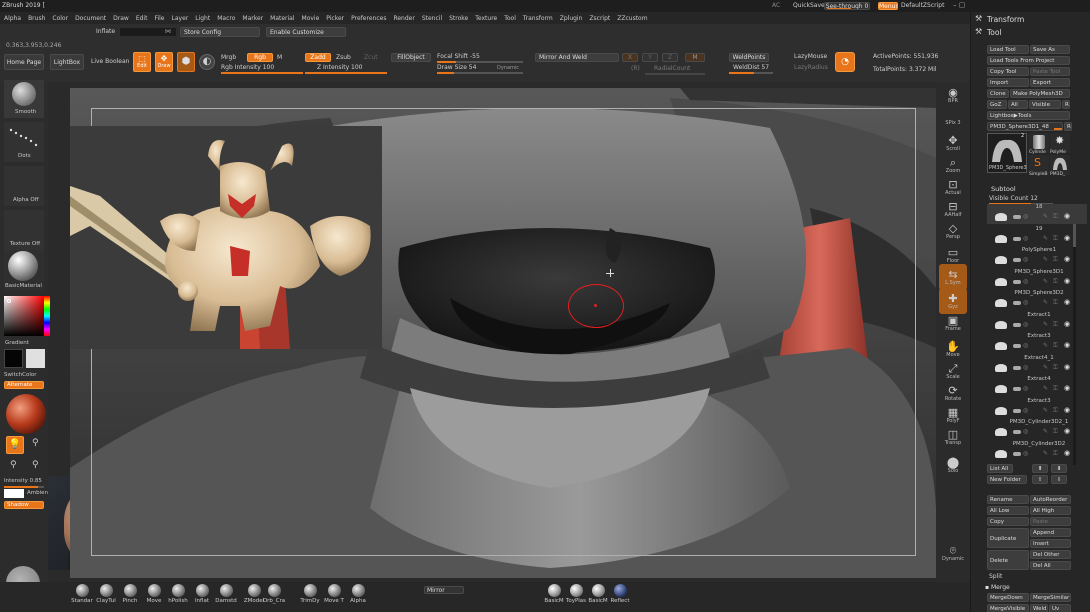  I want to click on switch-color-button: SwitchColor, so click(20, 375).